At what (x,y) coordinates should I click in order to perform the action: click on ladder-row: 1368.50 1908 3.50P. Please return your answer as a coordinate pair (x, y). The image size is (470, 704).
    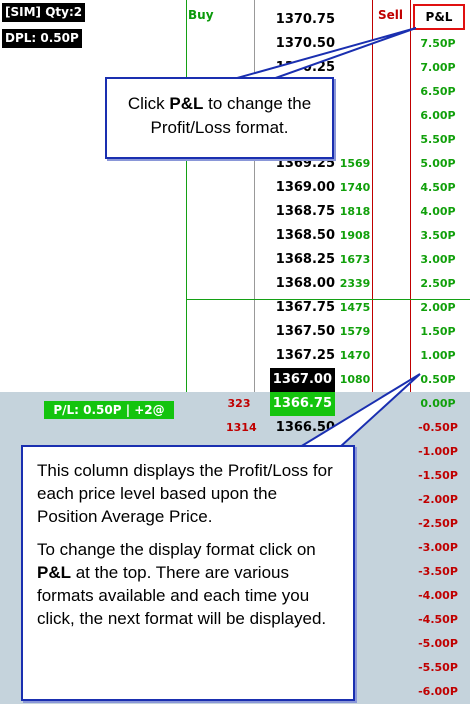
    Looking at the image, I should click on (235, 236).